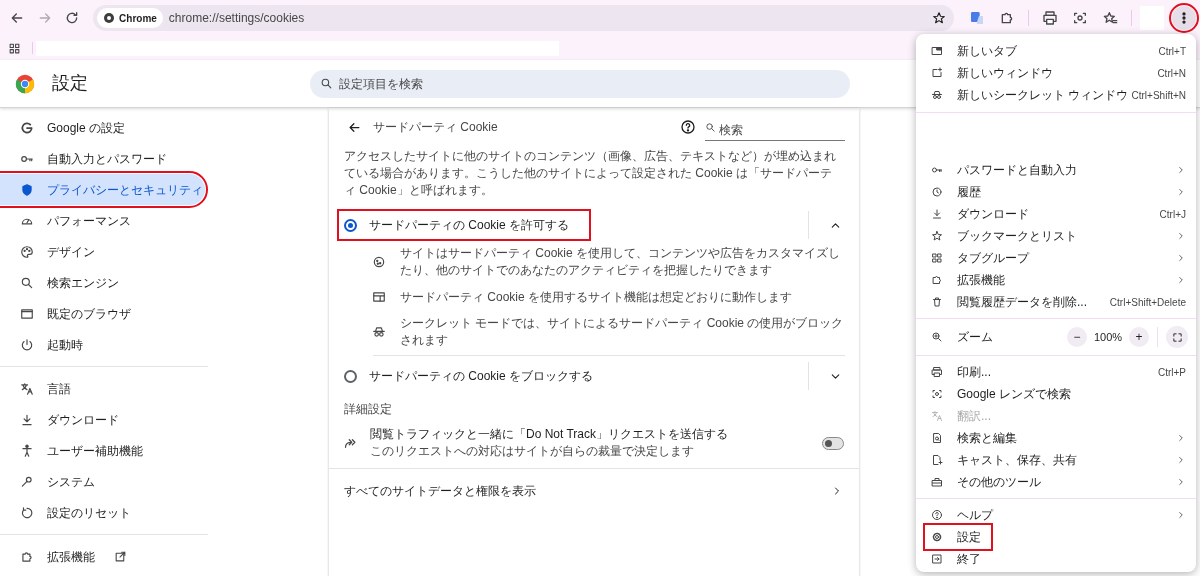  I want to click on profile-area, so click(1152, 18).